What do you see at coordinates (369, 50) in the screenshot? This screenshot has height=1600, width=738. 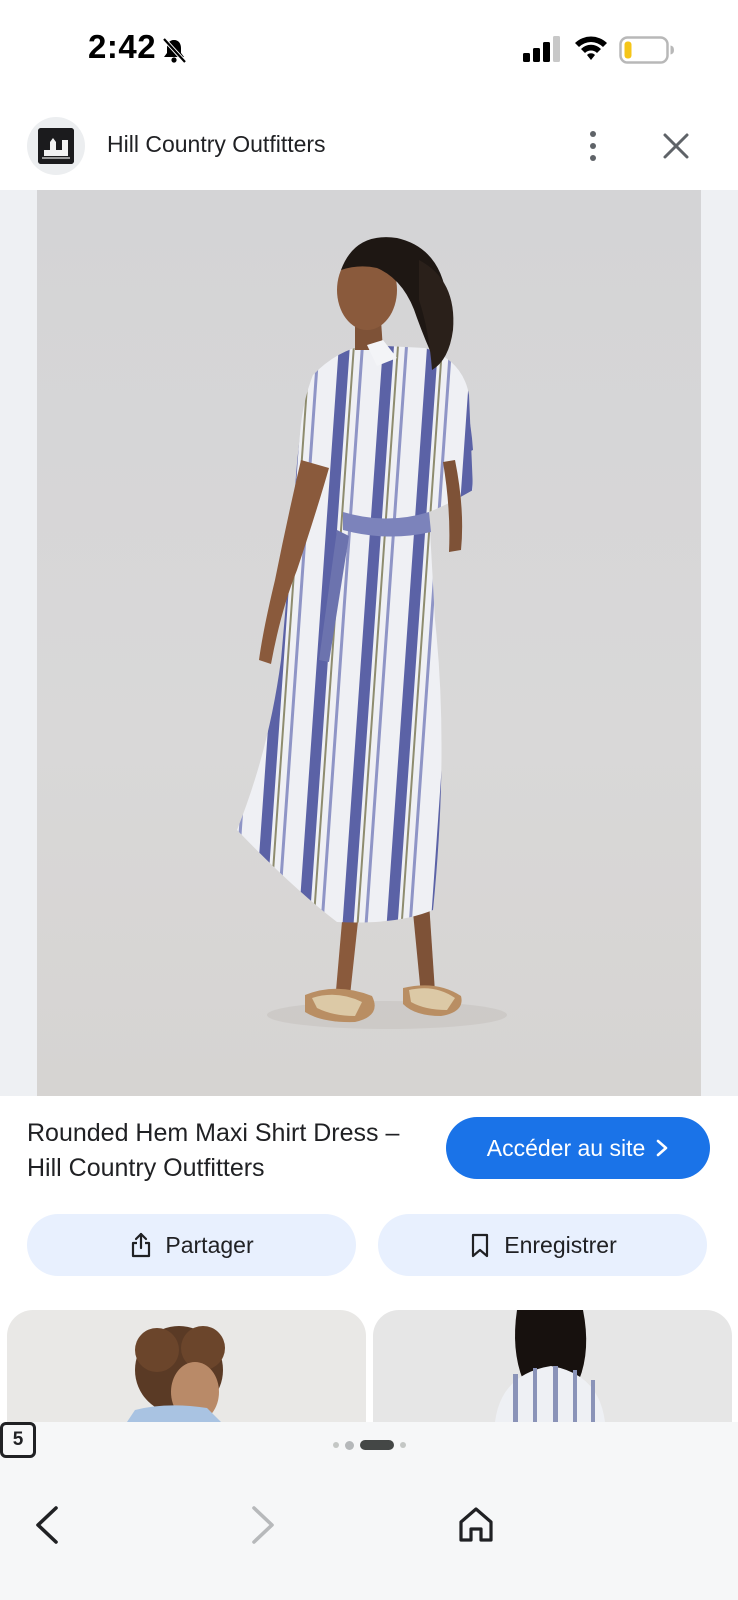 I see `status-bar: 2:42` at bounding box center [369, 50].